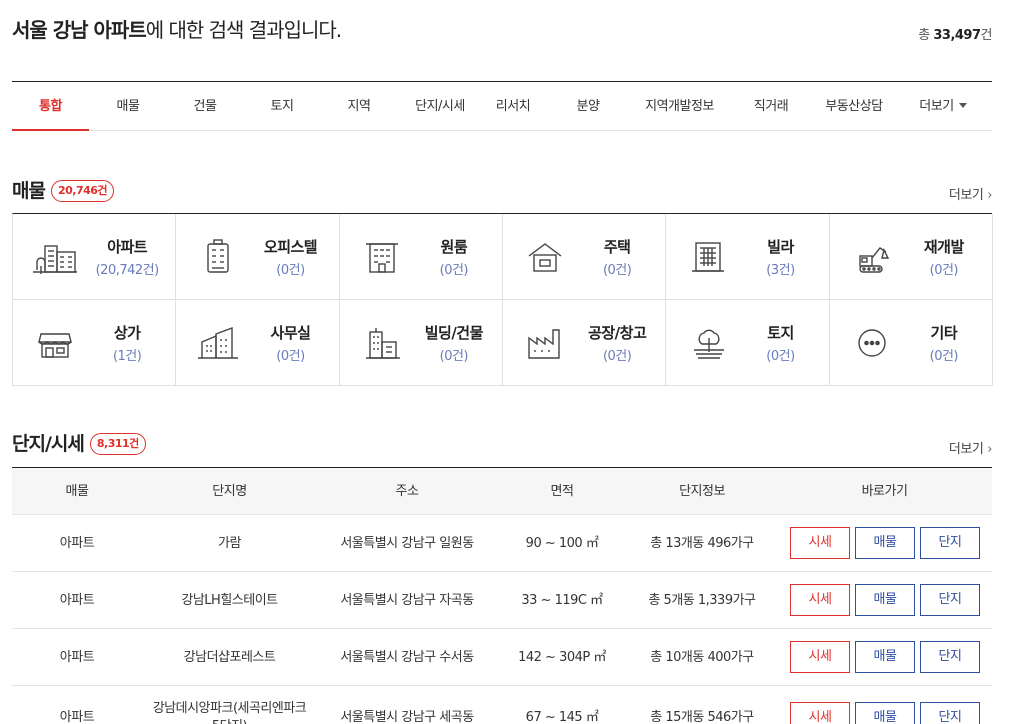 The height and width of the screenshot is (724, 1018). Describe the element at coordinates (502, 41) in the screenshot. I see `search-result-header: 서울 강남 아파트에 대한 검색 결과입니다. 총 33,497건` at that location.